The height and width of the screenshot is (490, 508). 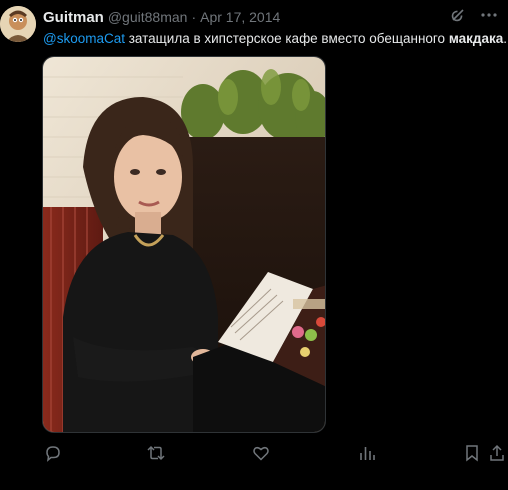 What do you see at coordinates (73, 17) in the screenshot?
I see `display-name: Guitman` at bounding box center [73, 17].